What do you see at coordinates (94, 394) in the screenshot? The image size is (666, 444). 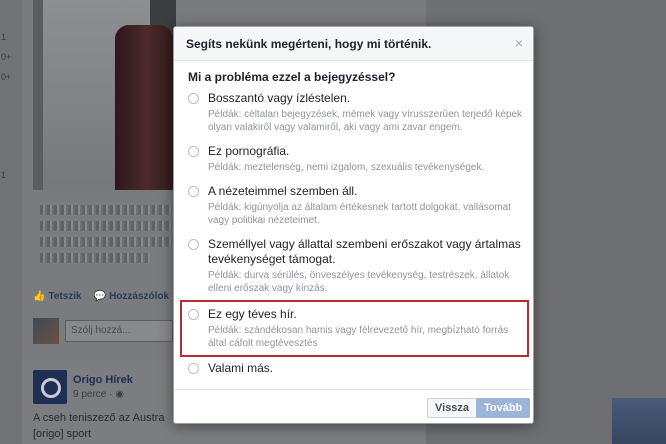 I see `post-time-text: 9 perce ·` at bounding box center [94, 394].